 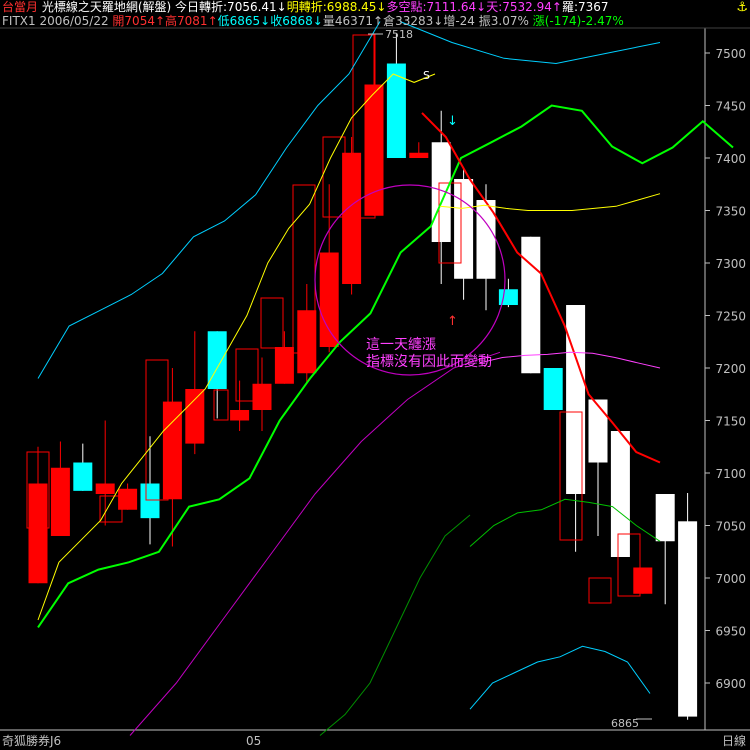 What do you see at coordinates (730, 422) in the screenshot?
I see `y-tick-label: 7150` at bounding box center [730, 422].